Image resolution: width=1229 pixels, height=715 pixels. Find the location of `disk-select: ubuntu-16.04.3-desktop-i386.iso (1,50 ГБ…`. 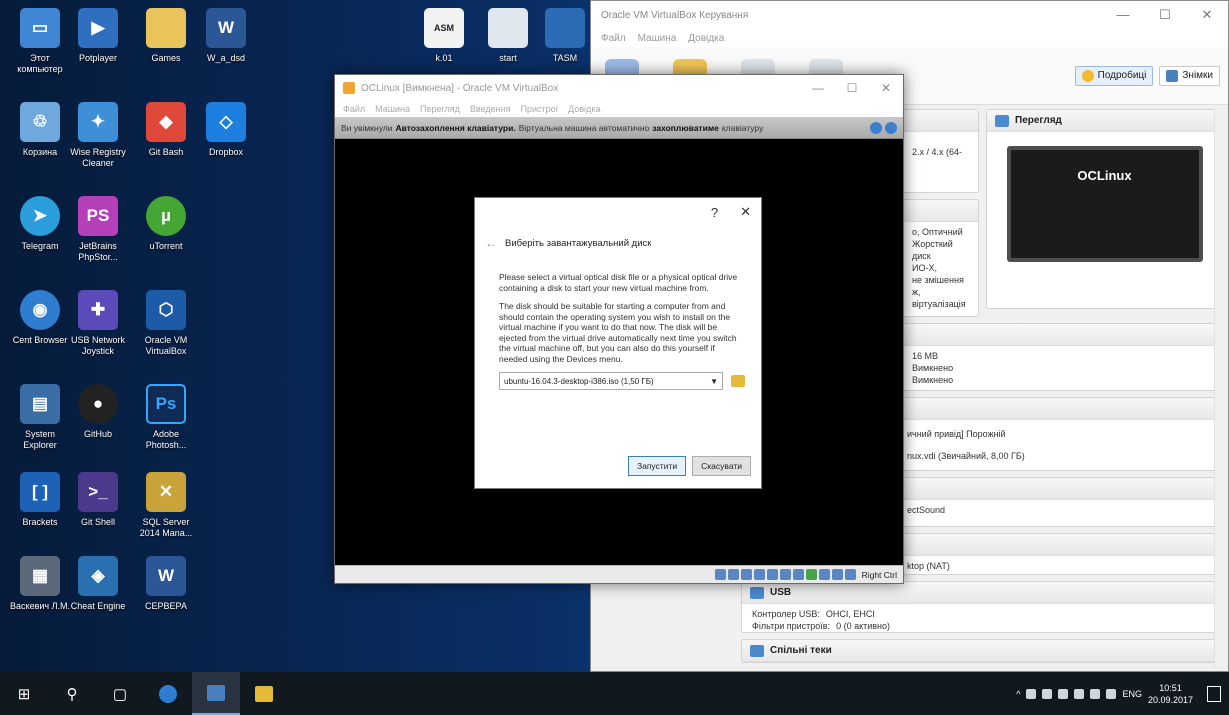

disk-select: ubuntu-16.04.3-desktop-i386.iso (1,50 ГБ… is located at coordinates (611, 381).